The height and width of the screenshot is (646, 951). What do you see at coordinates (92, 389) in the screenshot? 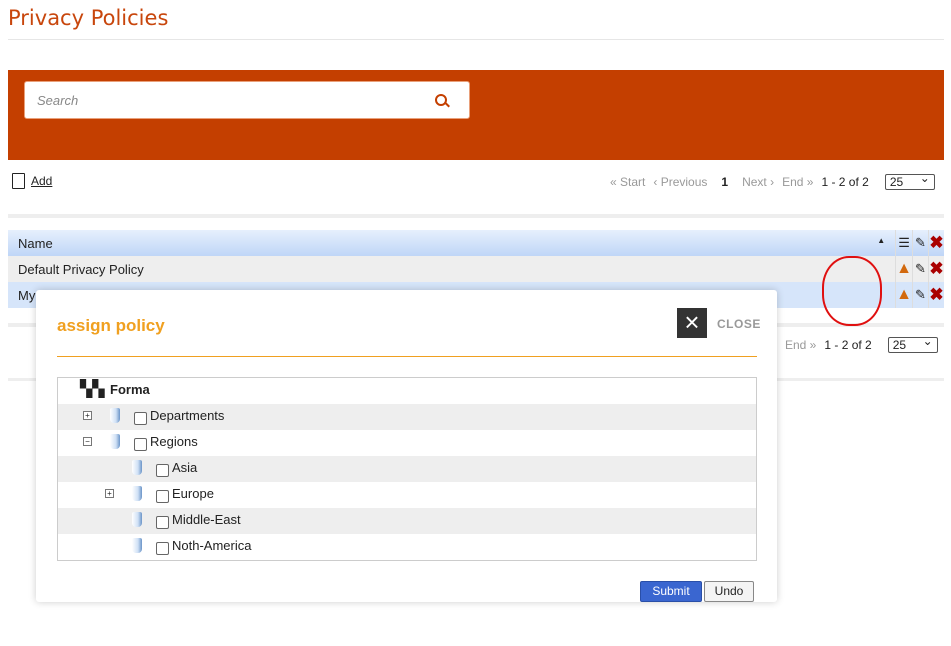
I see `grid-icon: ▚▚` at bounding box center [92, 389].